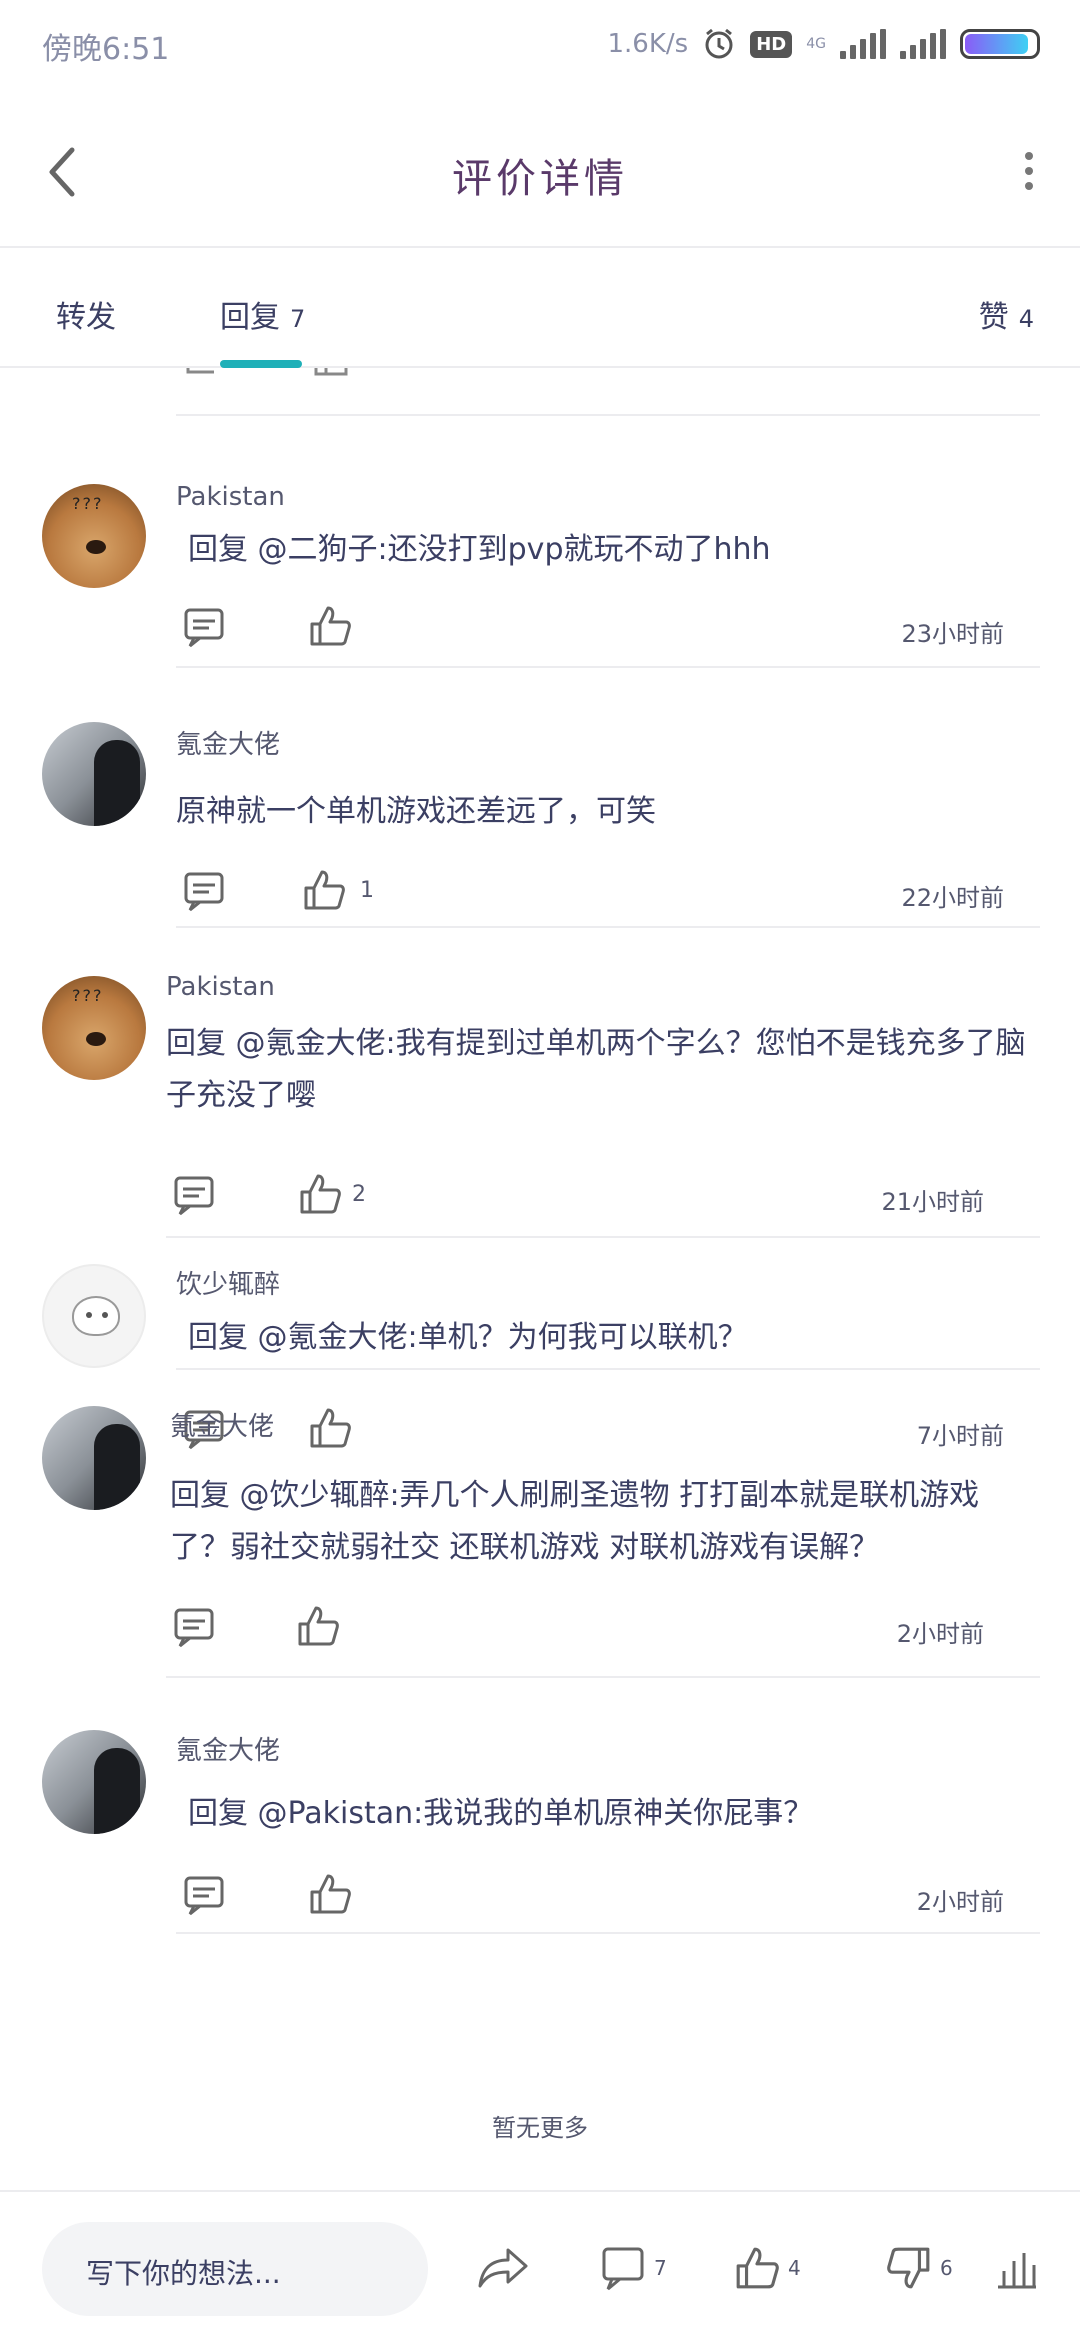 Image resolution: width=1080 pixels, height=2340 pixels. I want to click on battery-icon, so click(1000, 44).